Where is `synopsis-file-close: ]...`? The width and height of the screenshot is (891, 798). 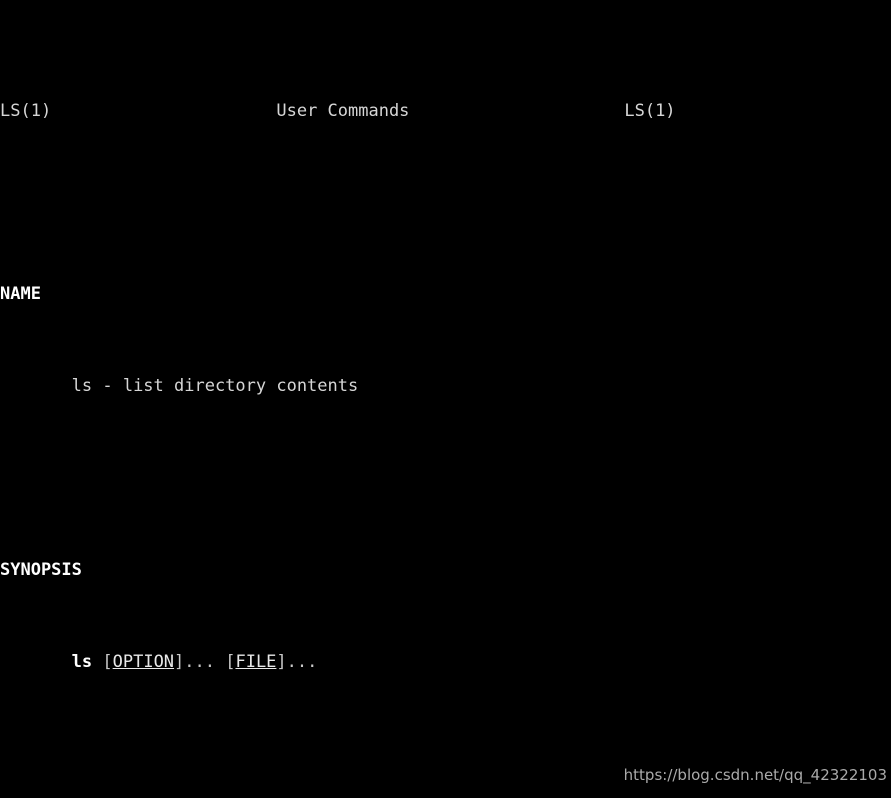 synopsis-file-close: ]... is located at coordinates (297, 661).